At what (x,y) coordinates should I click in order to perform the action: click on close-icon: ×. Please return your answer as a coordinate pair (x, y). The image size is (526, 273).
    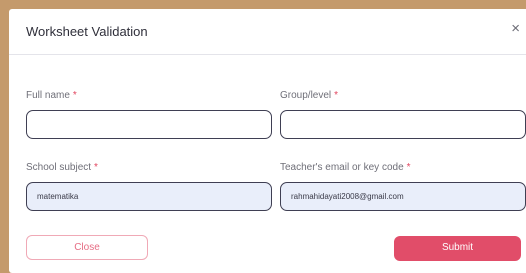
    Looking at the image, I should click on (515, 28).